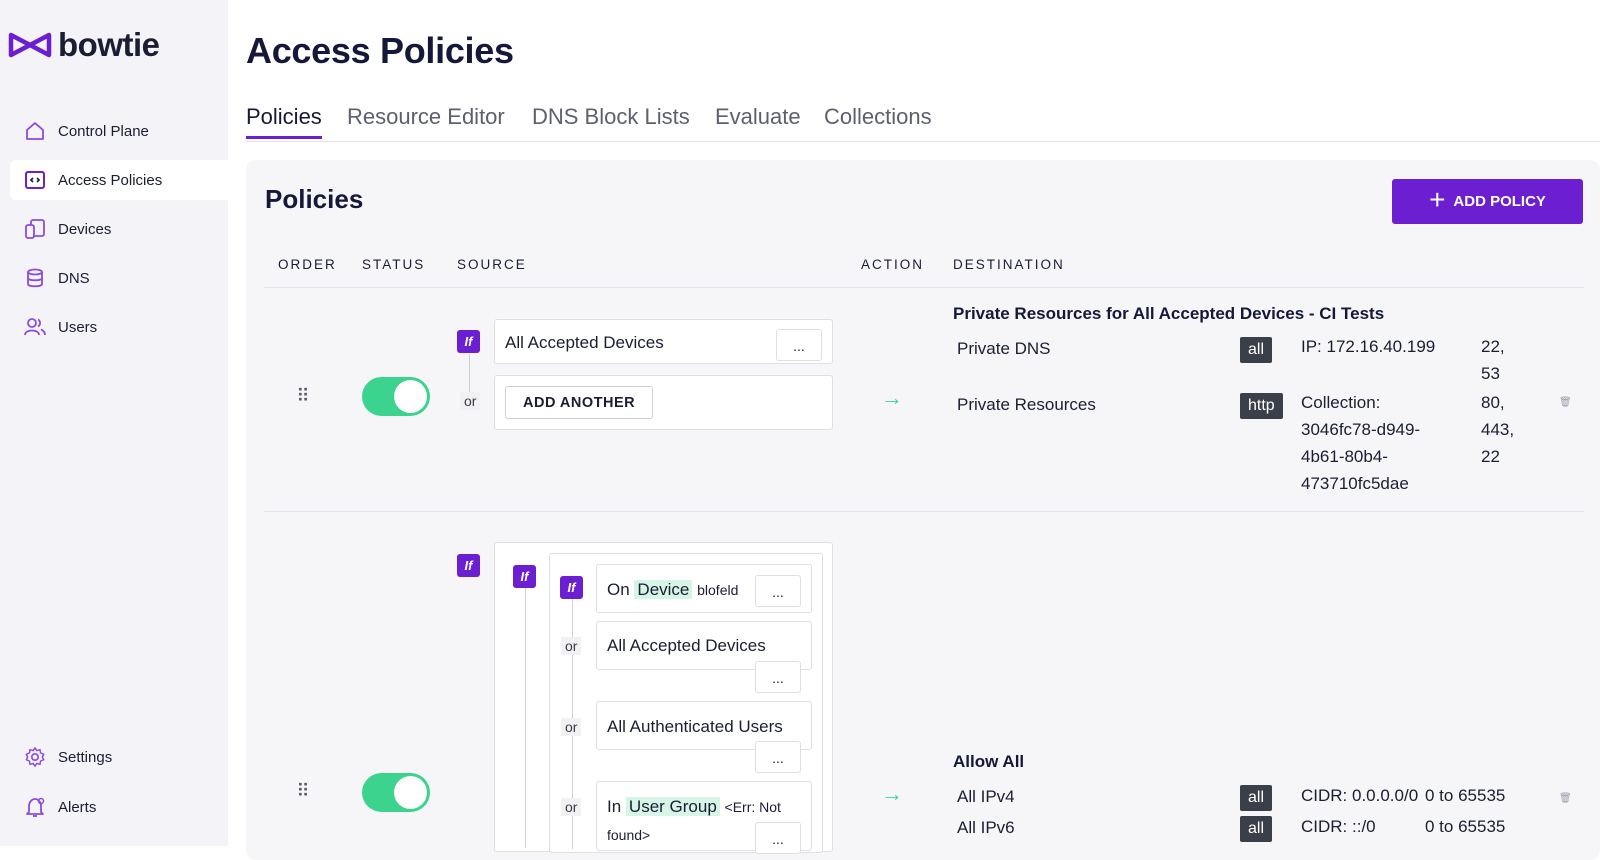  Describe the element at coordinates (1004, 348) in the screenshot. I see `destination-name: Private DNS` at that location.